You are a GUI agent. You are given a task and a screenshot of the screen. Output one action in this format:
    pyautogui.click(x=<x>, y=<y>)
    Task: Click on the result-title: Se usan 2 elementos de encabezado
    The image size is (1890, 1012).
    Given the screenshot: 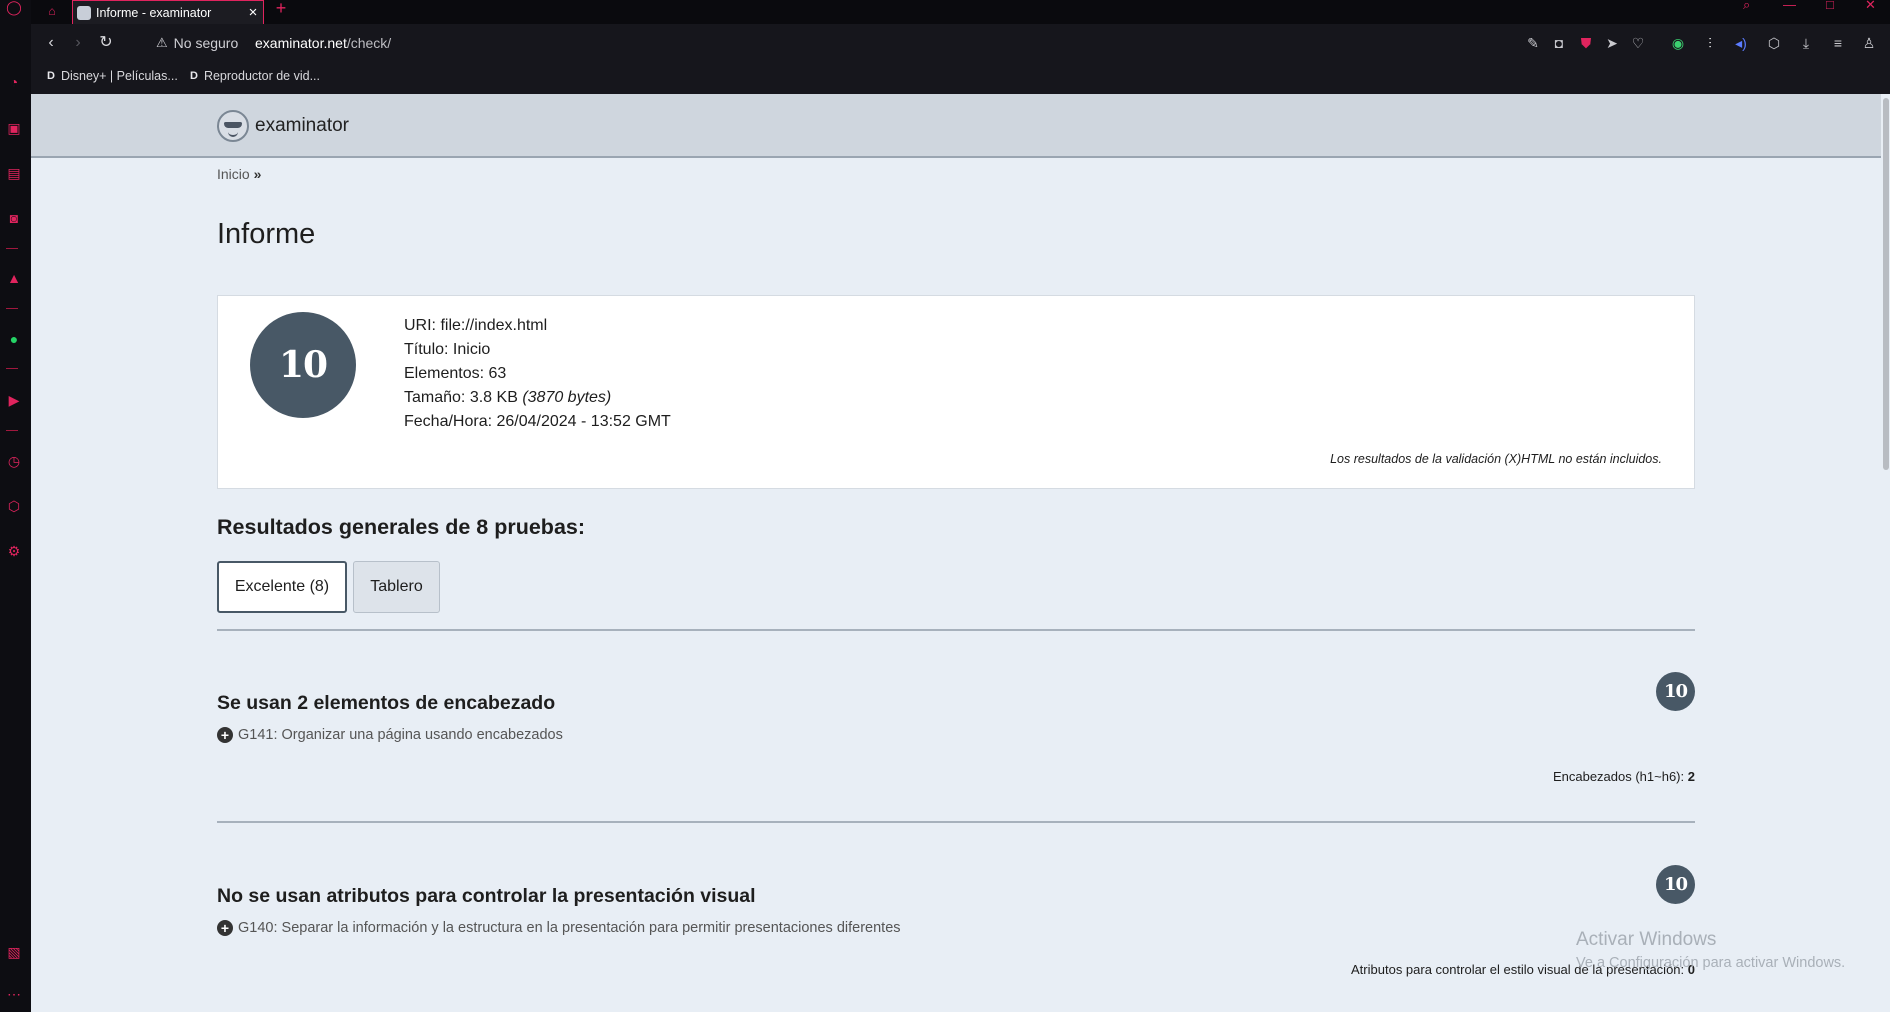 What is the action you would take?
    pyautogui.click(x=386, y=703)
    